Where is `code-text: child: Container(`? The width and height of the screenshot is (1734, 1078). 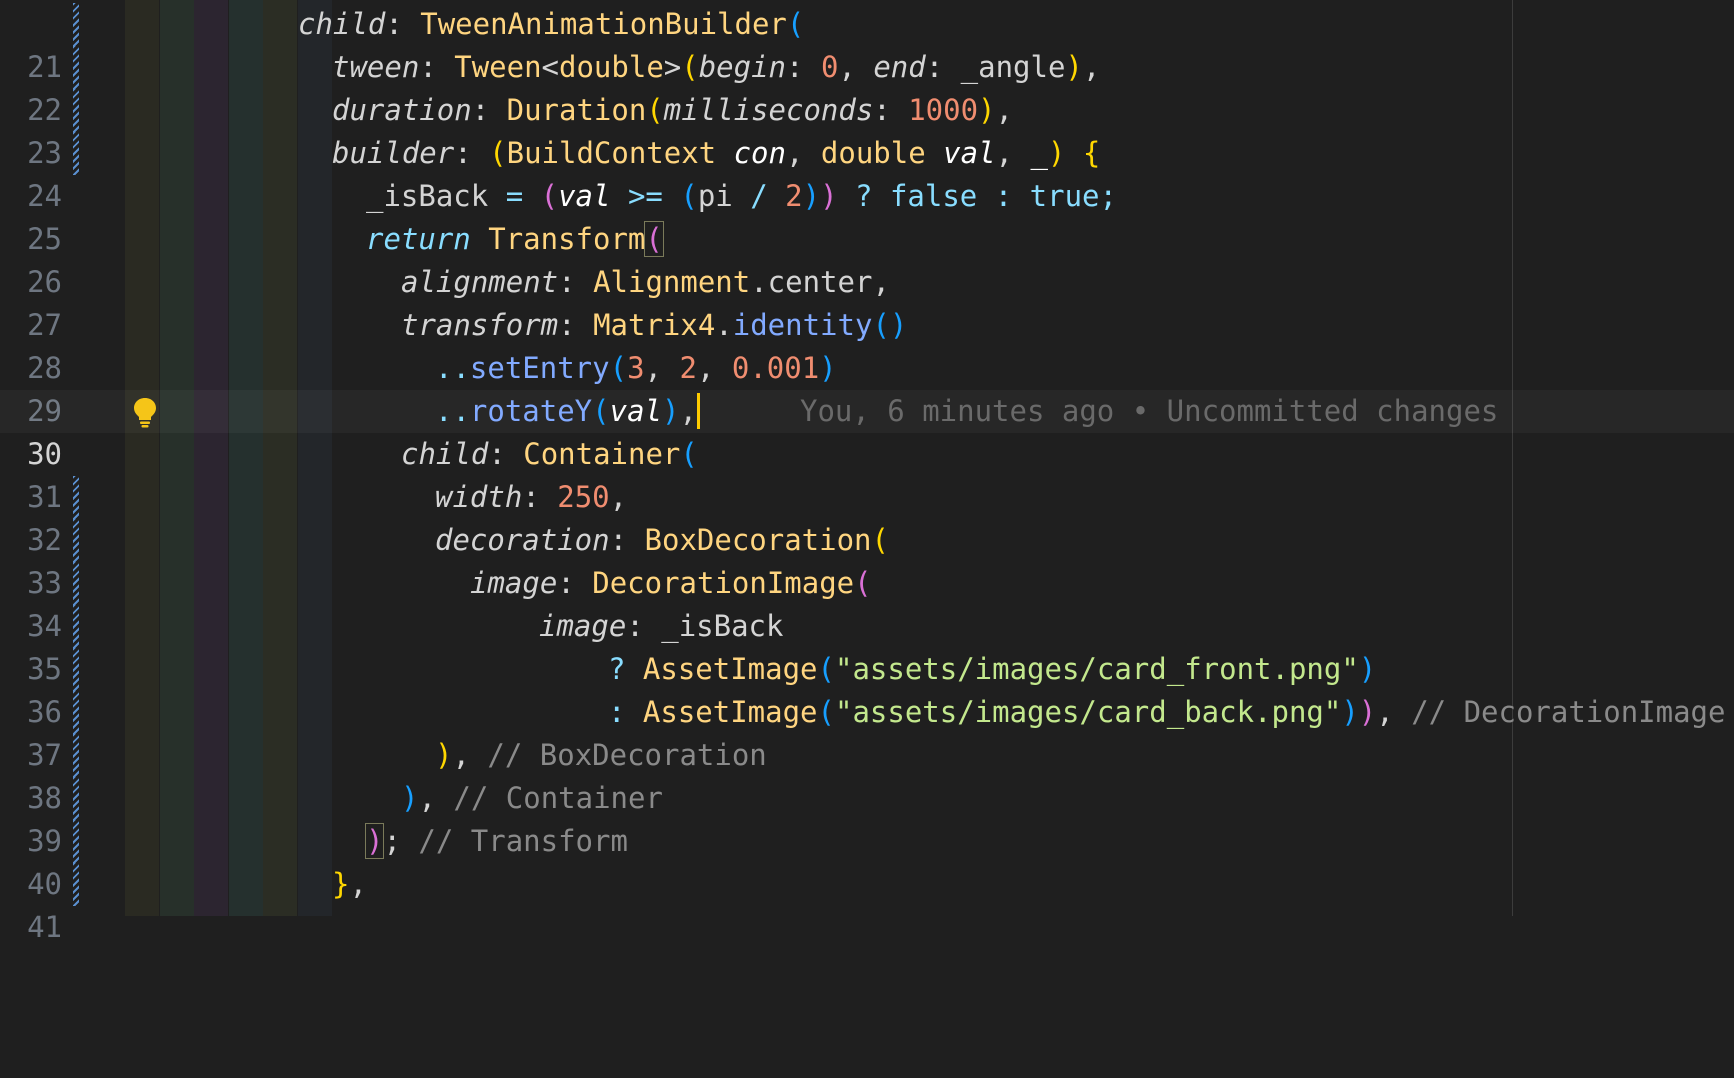
code-text: child: Container( is located at coordinates (549, 454).